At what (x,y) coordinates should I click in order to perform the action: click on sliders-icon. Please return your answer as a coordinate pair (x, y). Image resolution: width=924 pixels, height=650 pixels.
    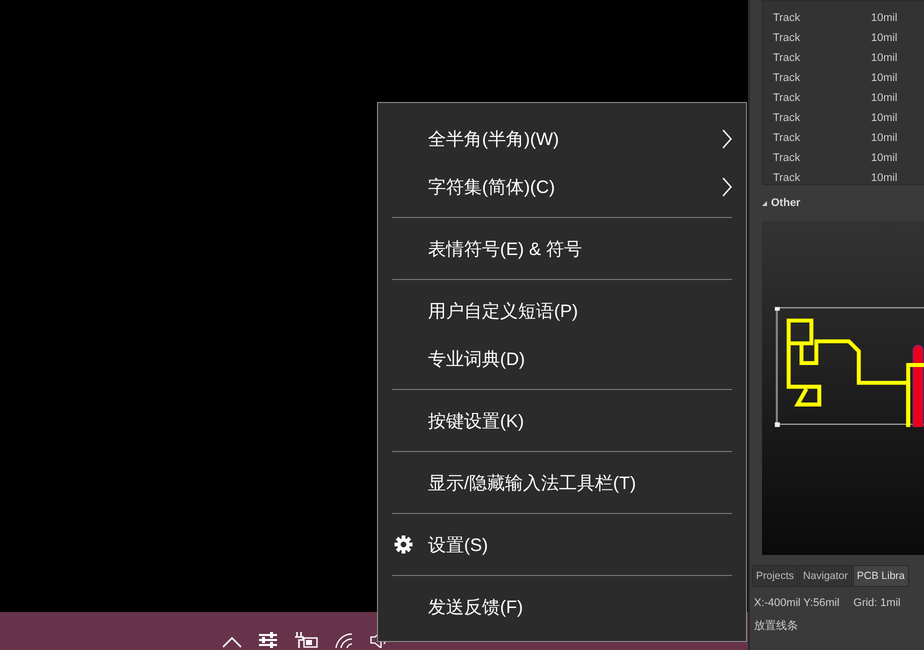
    Looking at the image, I should click on (268, 640).